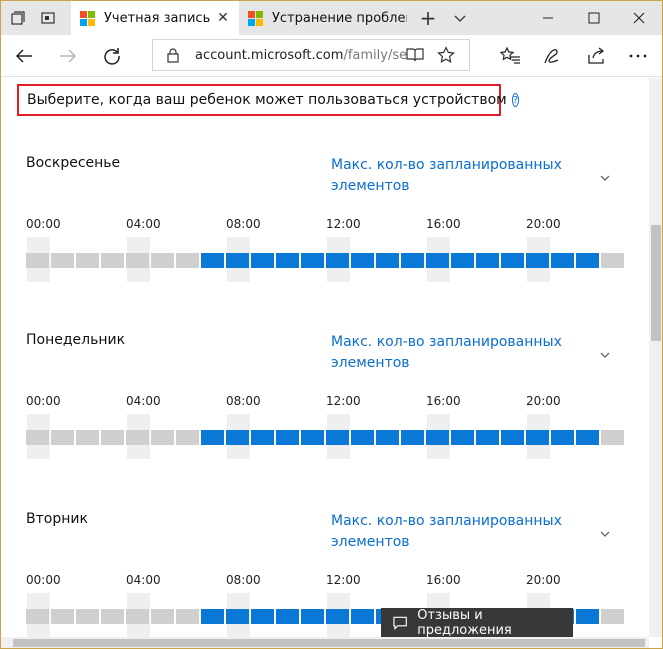  I want to click on feedback-button: Отзывы и предложения, so click(477, 623).